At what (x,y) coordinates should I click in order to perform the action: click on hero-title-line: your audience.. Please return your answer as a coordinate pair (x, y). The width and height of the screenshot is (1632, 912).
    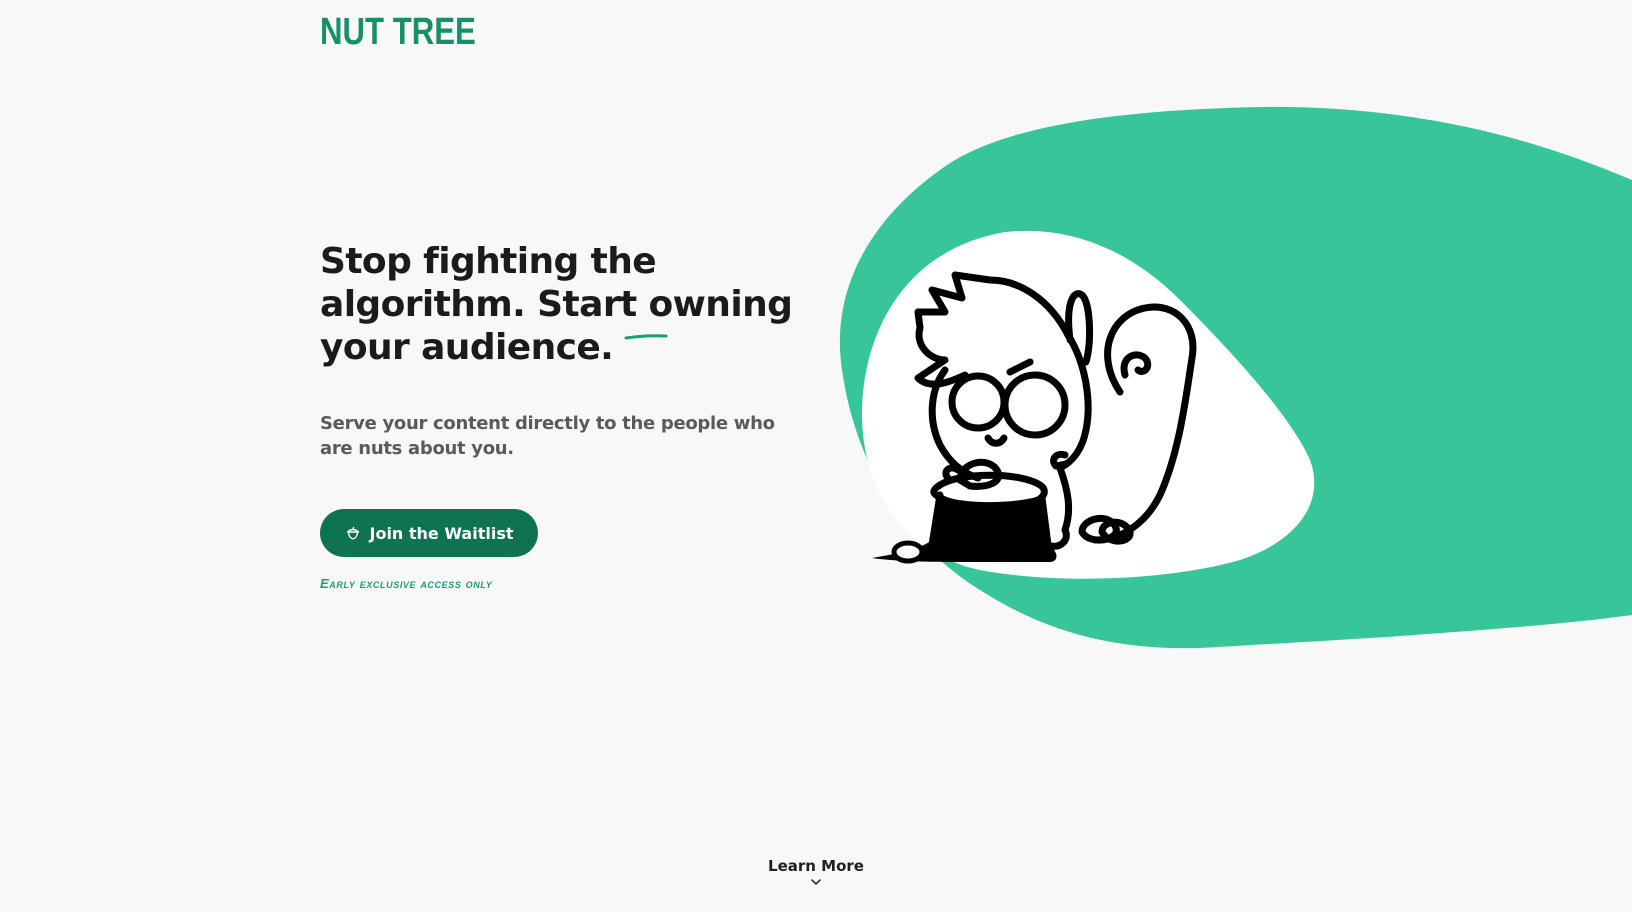
    Looking at the image, I should click on (467, 347).